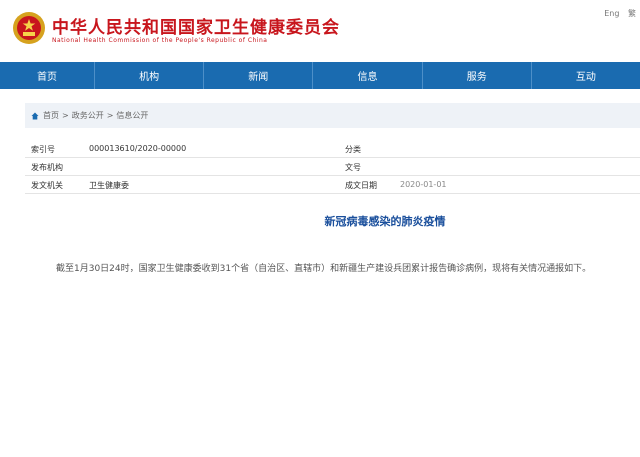 This screenshot has height=457, width=640. I want to click on meta-label-doc-number: 文号, so click(353, 167).